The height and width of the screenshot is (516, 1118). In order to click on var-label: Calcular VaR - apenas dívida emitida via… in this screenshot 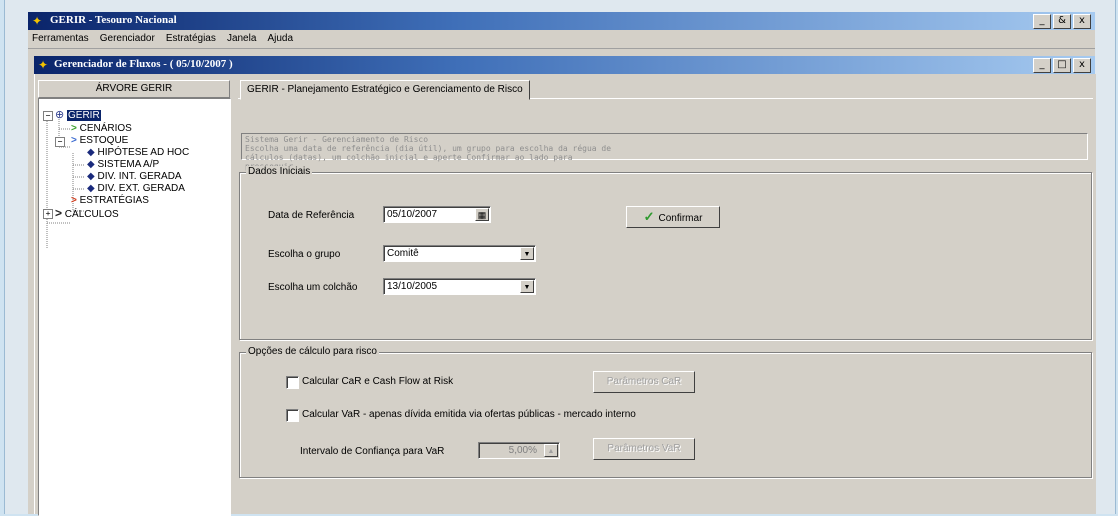, I will do `click(469, 414)`.